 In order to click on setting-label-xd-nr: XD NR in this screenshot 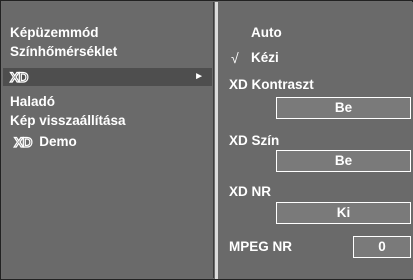, I will do `click(250, 191)`.